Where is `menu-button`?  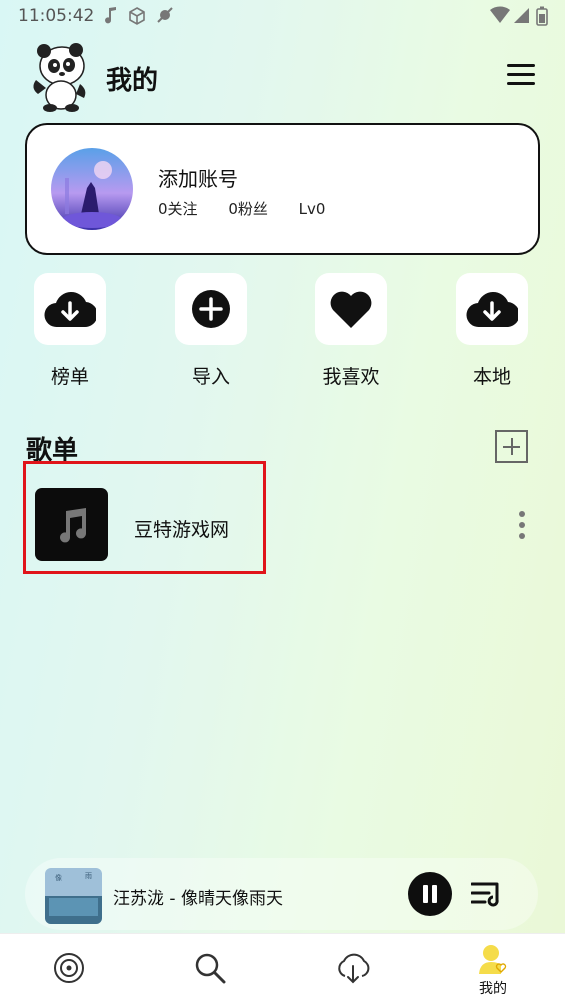
menu-button is located at coordinates (521, 76).